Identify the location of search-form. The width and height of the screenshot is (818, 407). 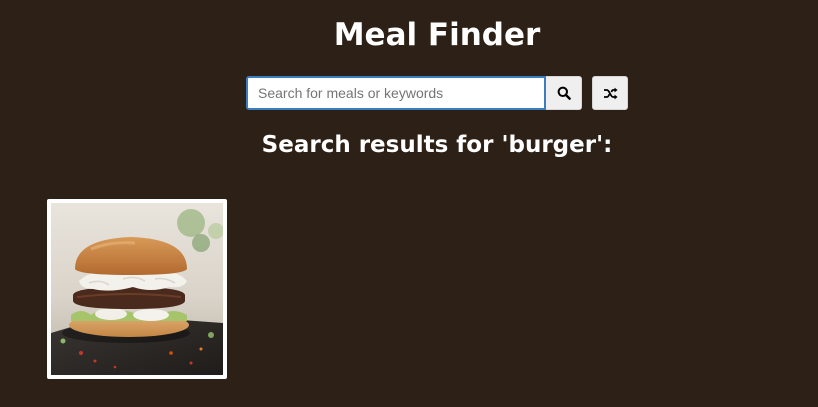
(414, 93).